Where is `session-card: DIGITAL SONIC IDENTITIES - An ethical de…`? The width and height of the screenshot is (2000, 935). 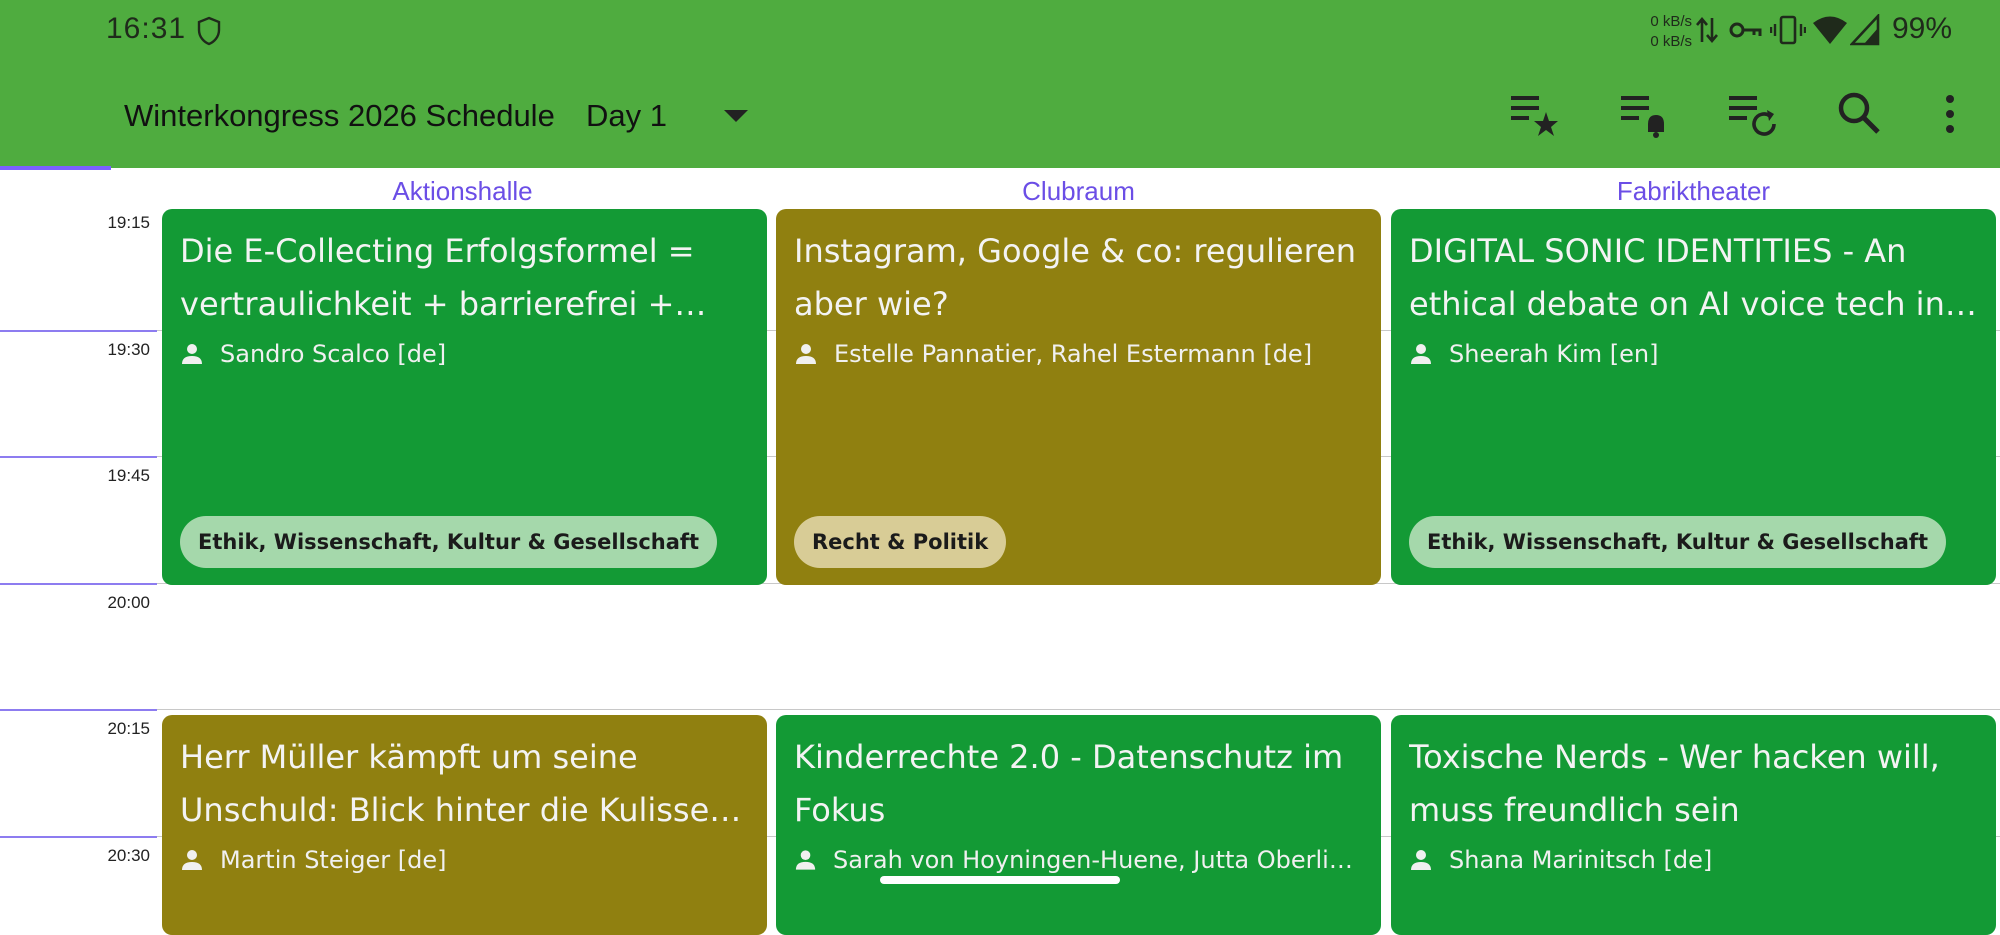
session-card: DIGITAL SONIC IDENTITIES - An ethical de… is located at coordinates (1693, 397).